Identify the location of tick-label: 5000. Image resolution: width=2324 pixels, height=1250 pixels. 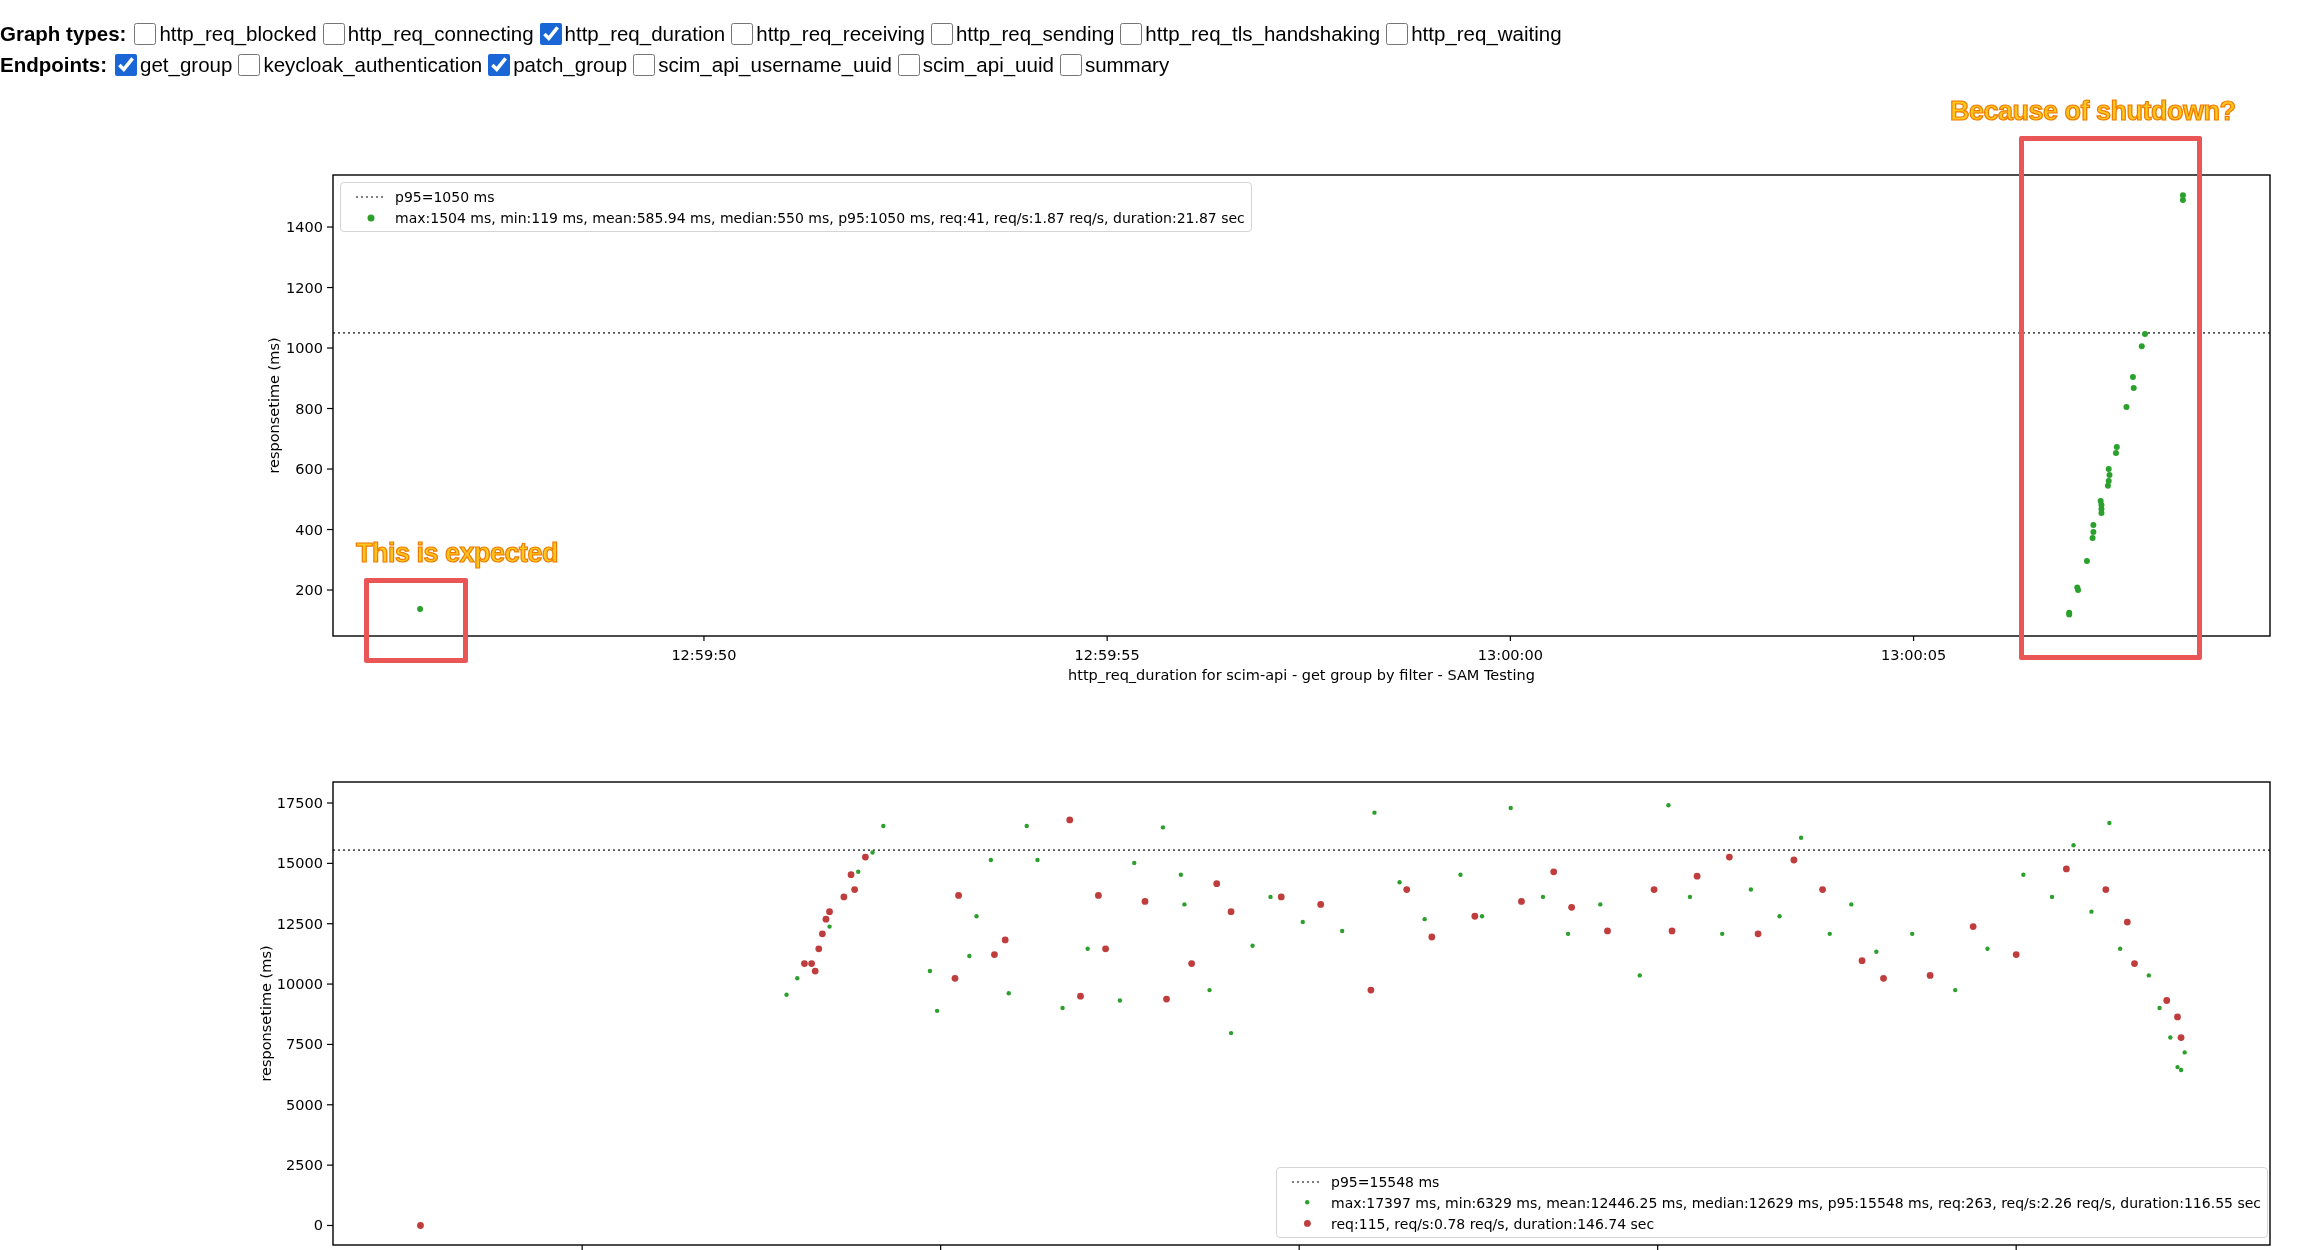
(304, 1104).